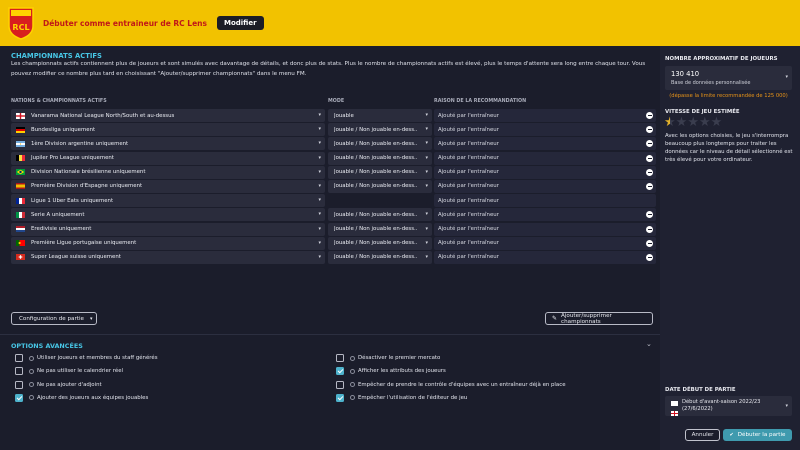 Image resolution: width=800 pixels, height=450 pixels. I want to click on option-label: Désactiver le premier mercato, so click(399, 358).